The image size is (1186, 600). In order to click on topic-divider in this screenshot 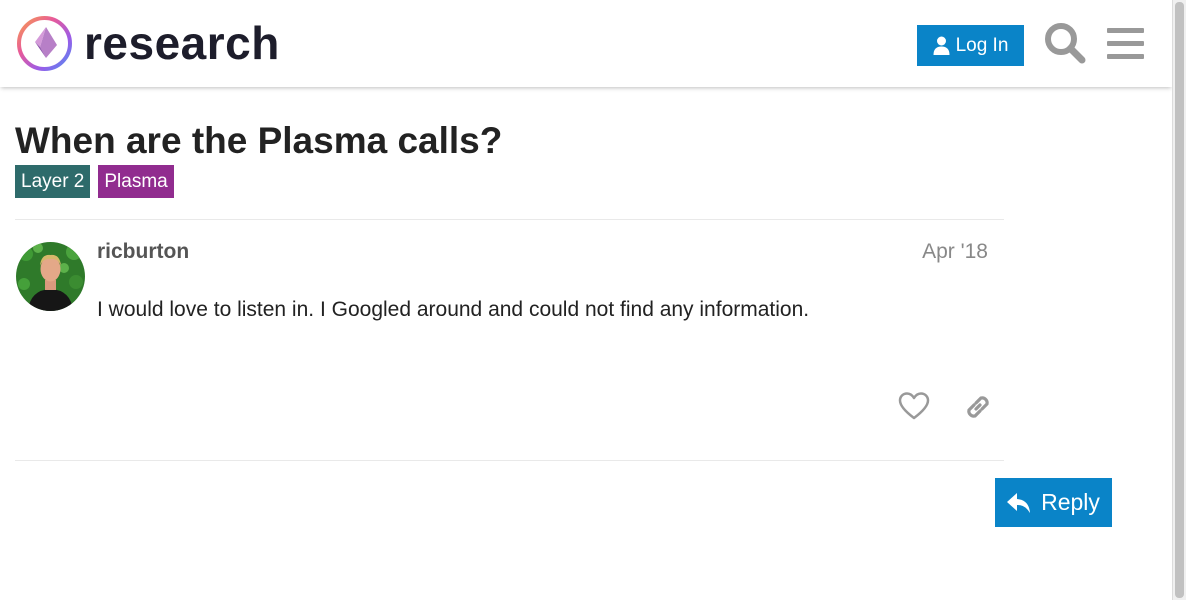, I will do `click(509, 219)`.